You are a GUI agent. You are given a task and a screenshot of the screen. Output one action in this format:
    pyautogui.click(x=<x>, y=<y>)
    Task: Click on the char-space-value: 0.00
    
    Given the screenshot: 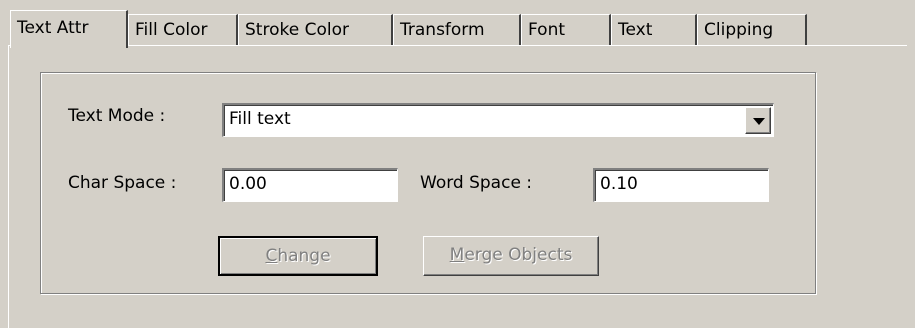 What is the action you would take?
    pyautogui.click(x=248, y=184)
    